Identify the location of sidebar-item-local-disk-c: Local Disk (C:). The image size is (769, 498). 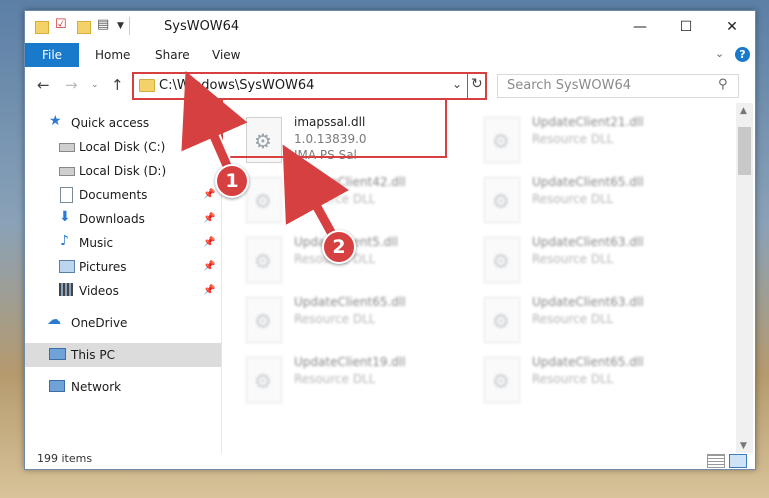
(123, 147).